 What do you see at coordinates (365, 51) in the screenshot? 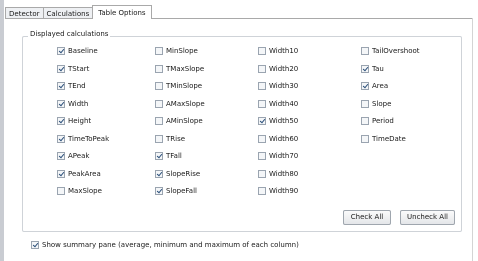
I see `calc-checkbox-tailovershoot` at bounding box center [365, 51].